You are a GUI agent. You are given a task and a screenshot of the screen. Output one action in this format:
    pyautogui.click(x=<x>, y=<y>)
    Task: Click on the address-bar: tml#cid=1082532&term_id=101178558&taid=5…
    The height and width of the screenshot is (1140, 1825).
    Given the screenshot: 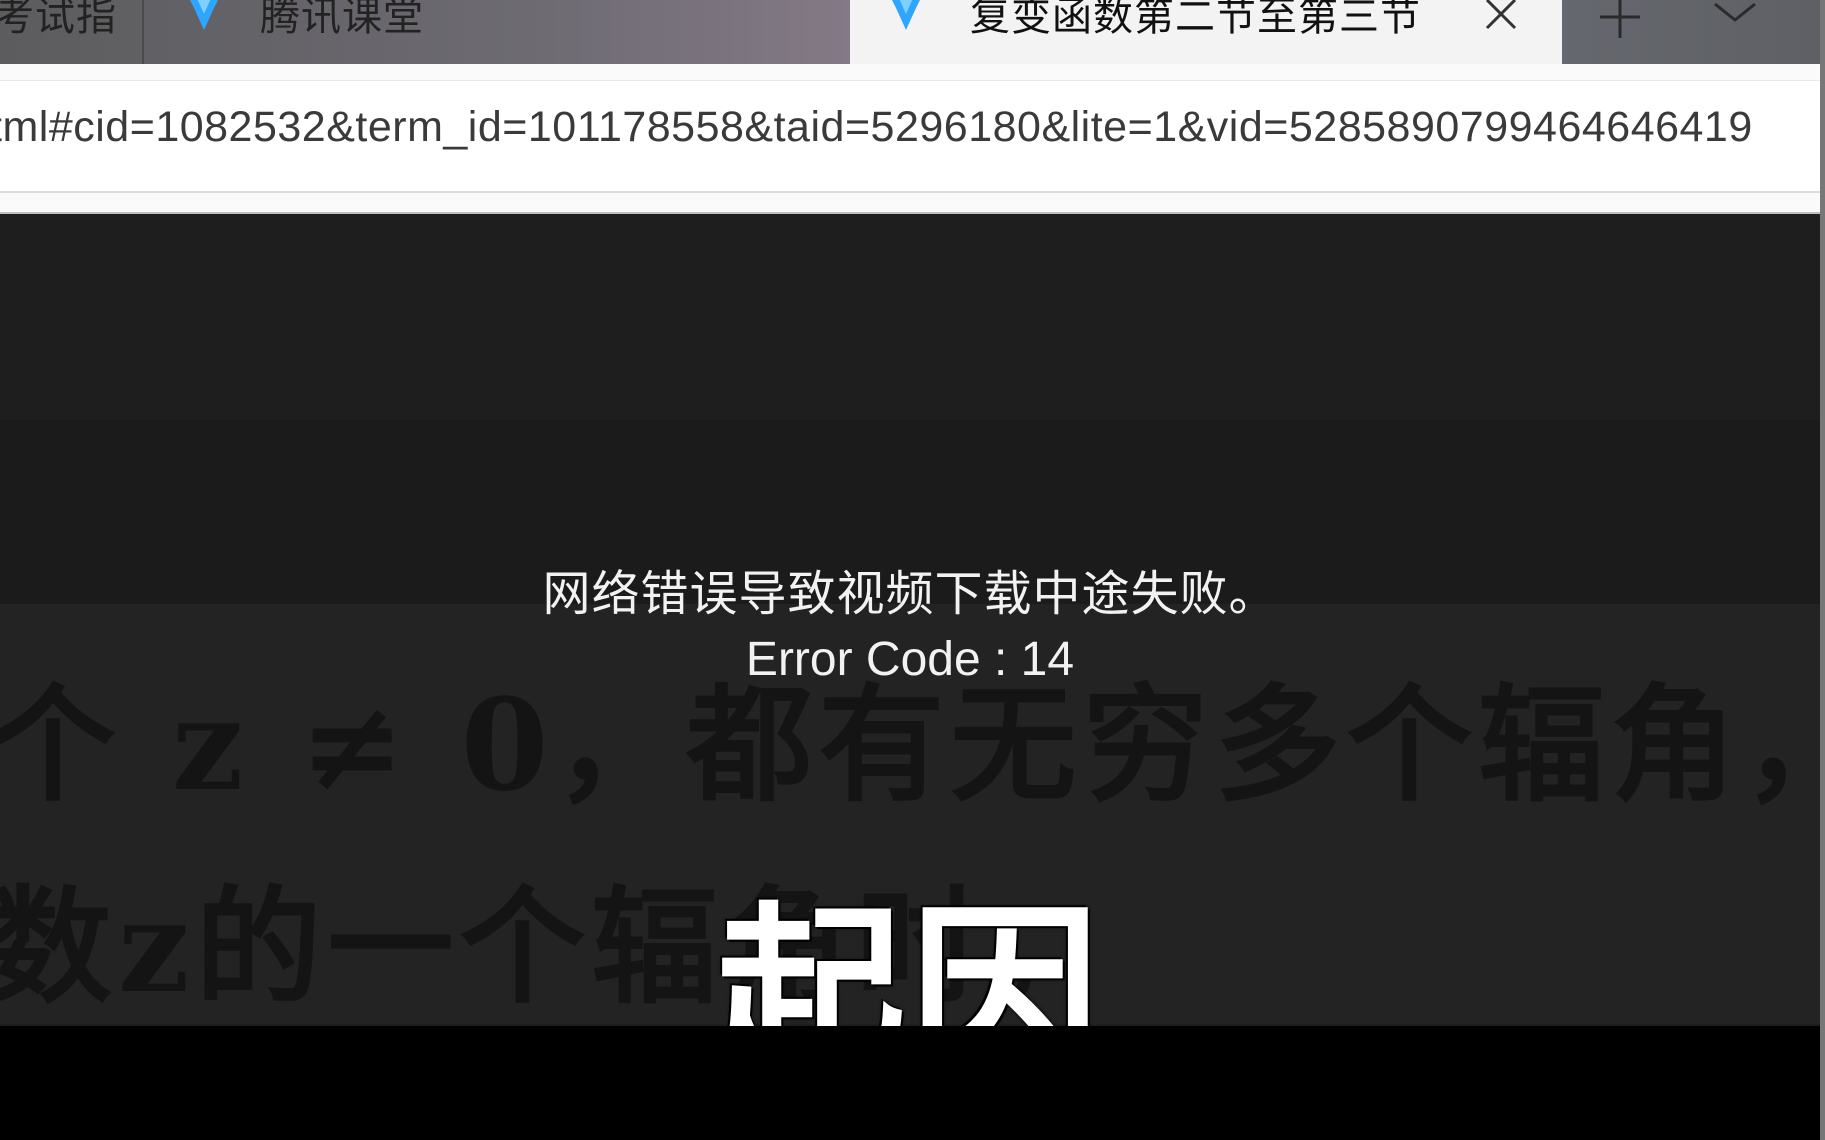 What is the action you would take?
    pyautogui.click(x=912, y=136)
    